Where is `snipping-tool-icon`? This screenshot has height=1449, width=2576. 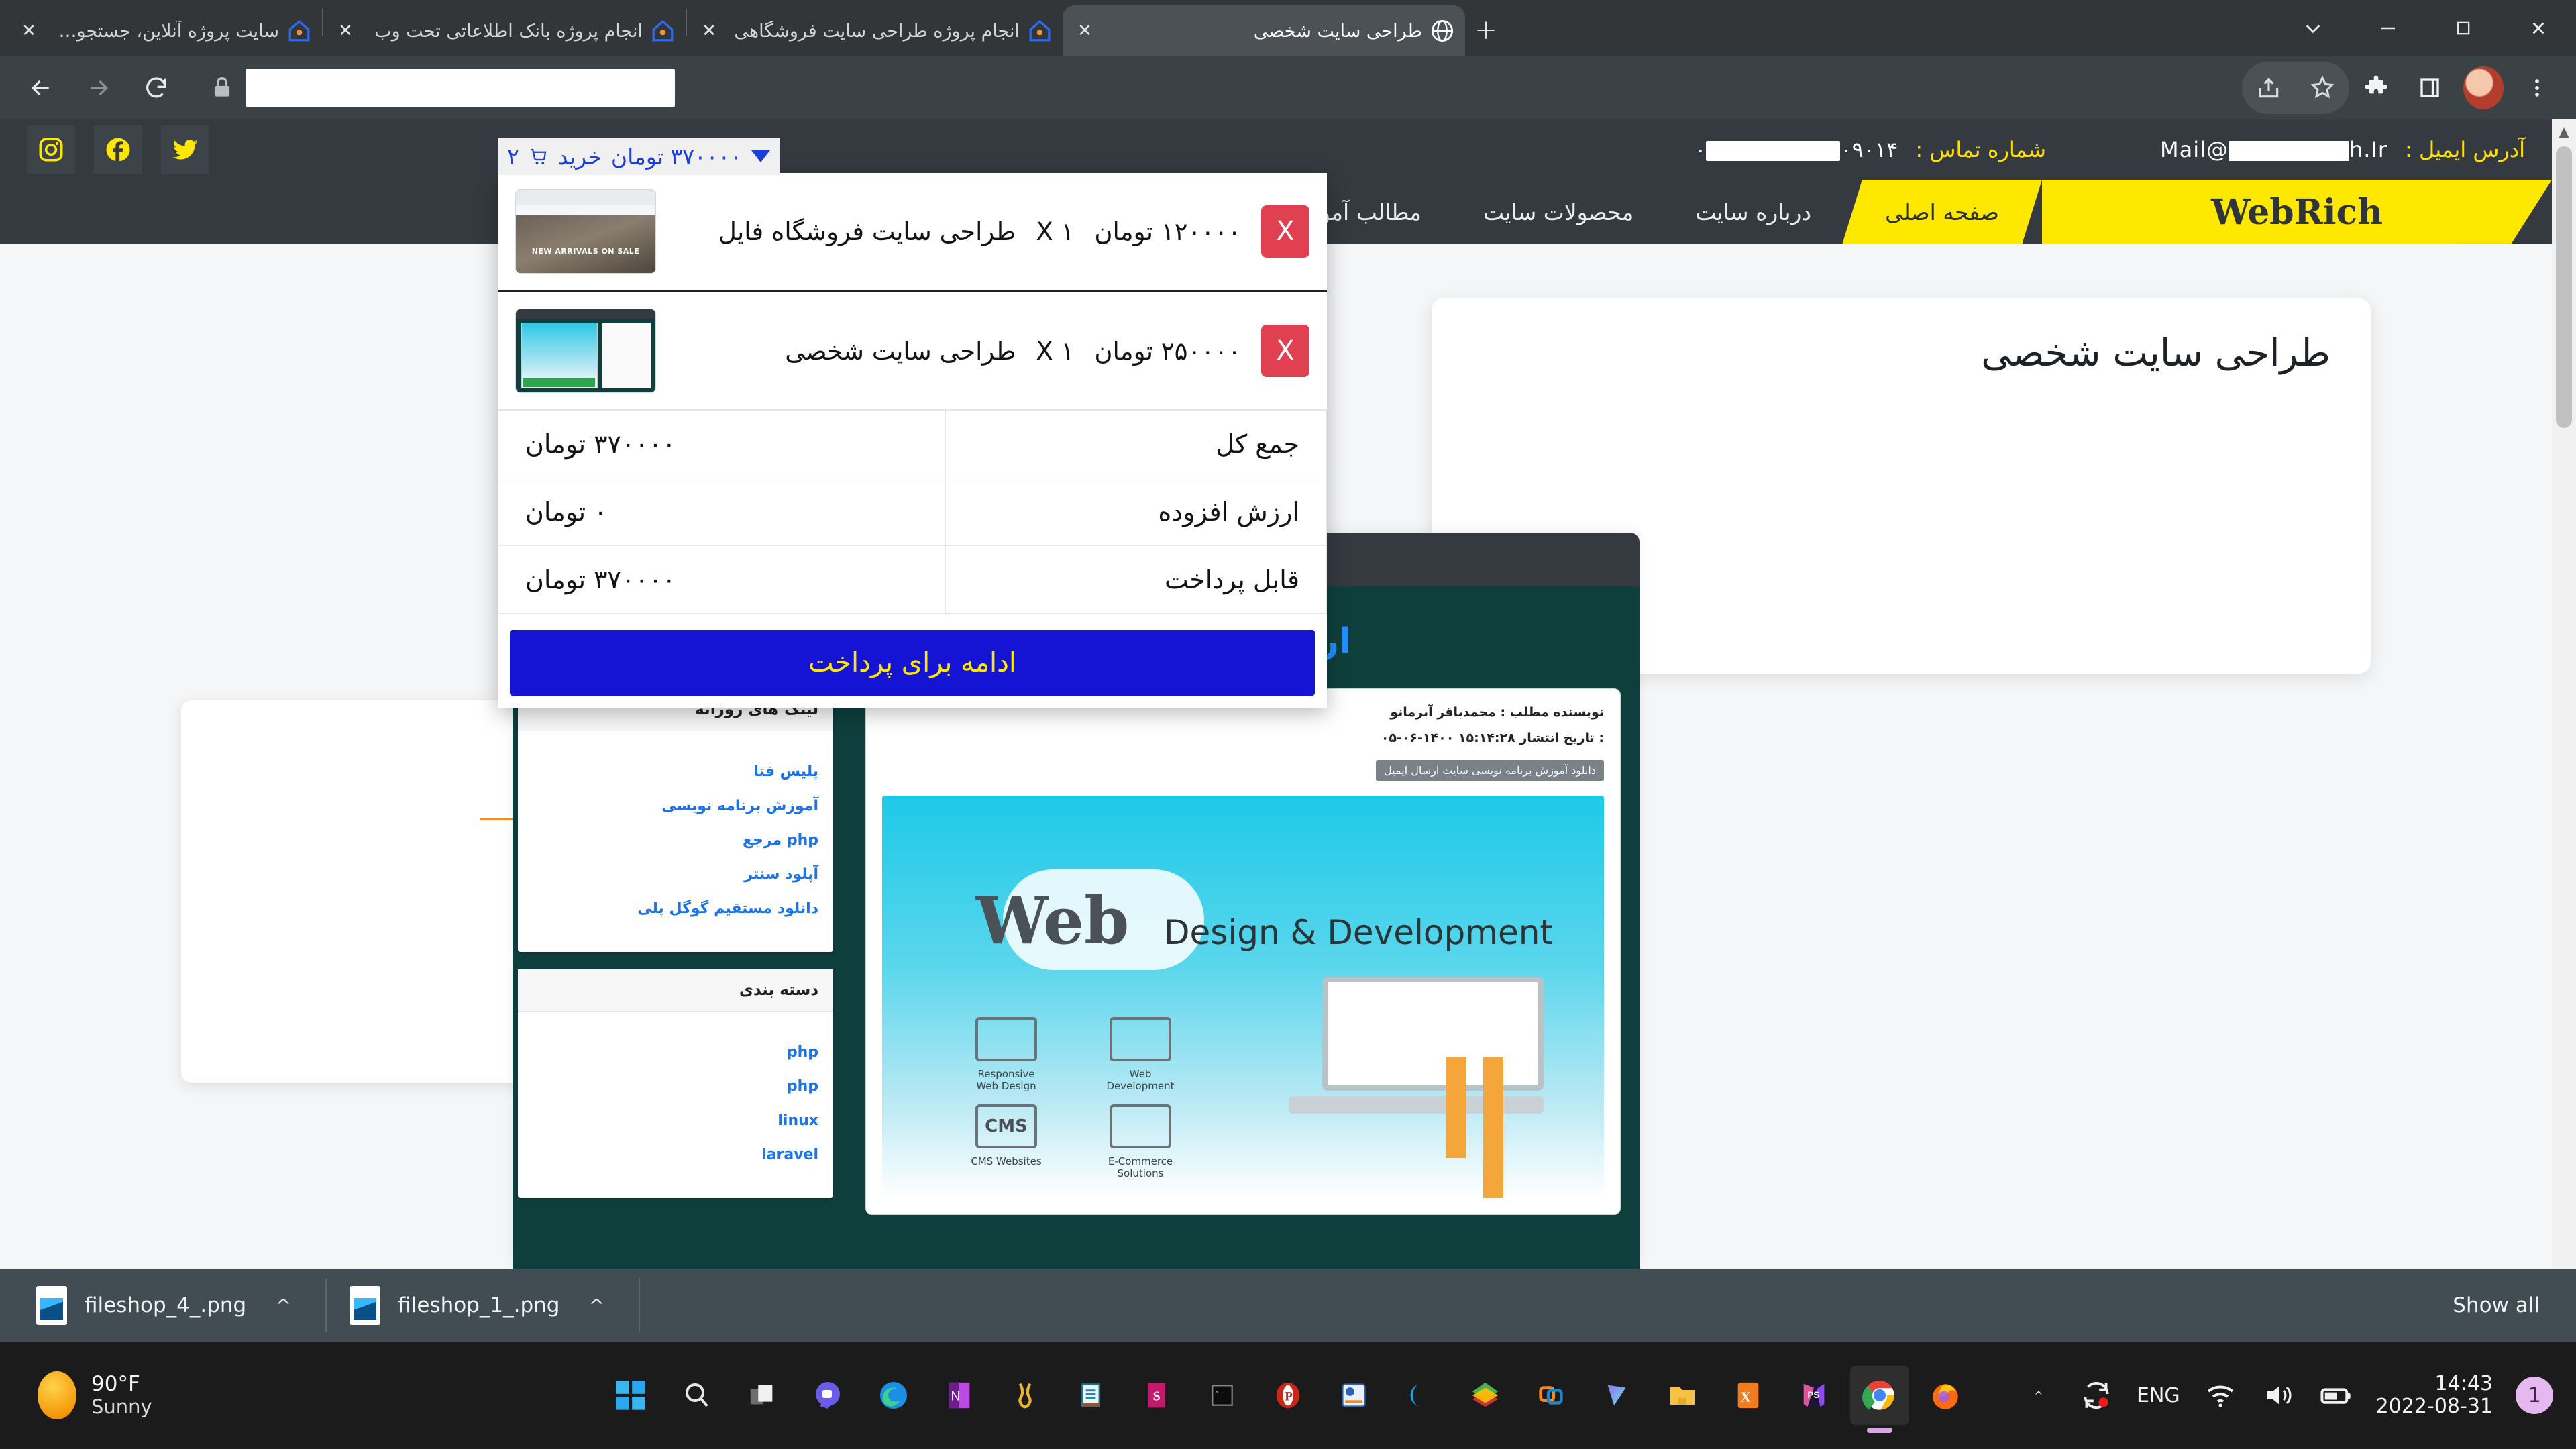
snipping-tool-icon is located at coordinates (1485, 1395).